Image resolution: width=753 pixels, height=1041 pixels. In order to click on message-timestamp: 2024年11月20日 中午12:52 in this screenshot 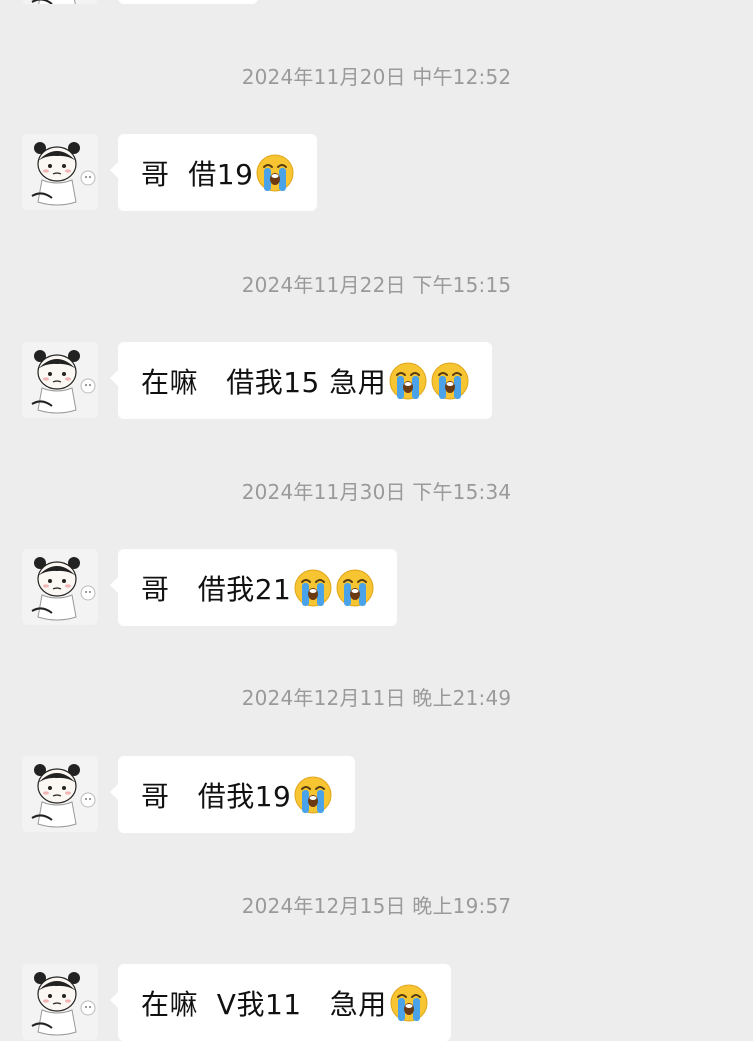, I will do `click(376, 77)`.